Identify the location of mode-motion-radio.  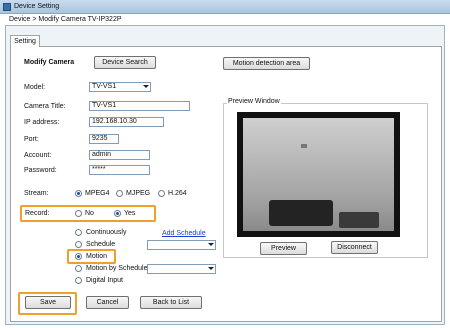
(78, 256).